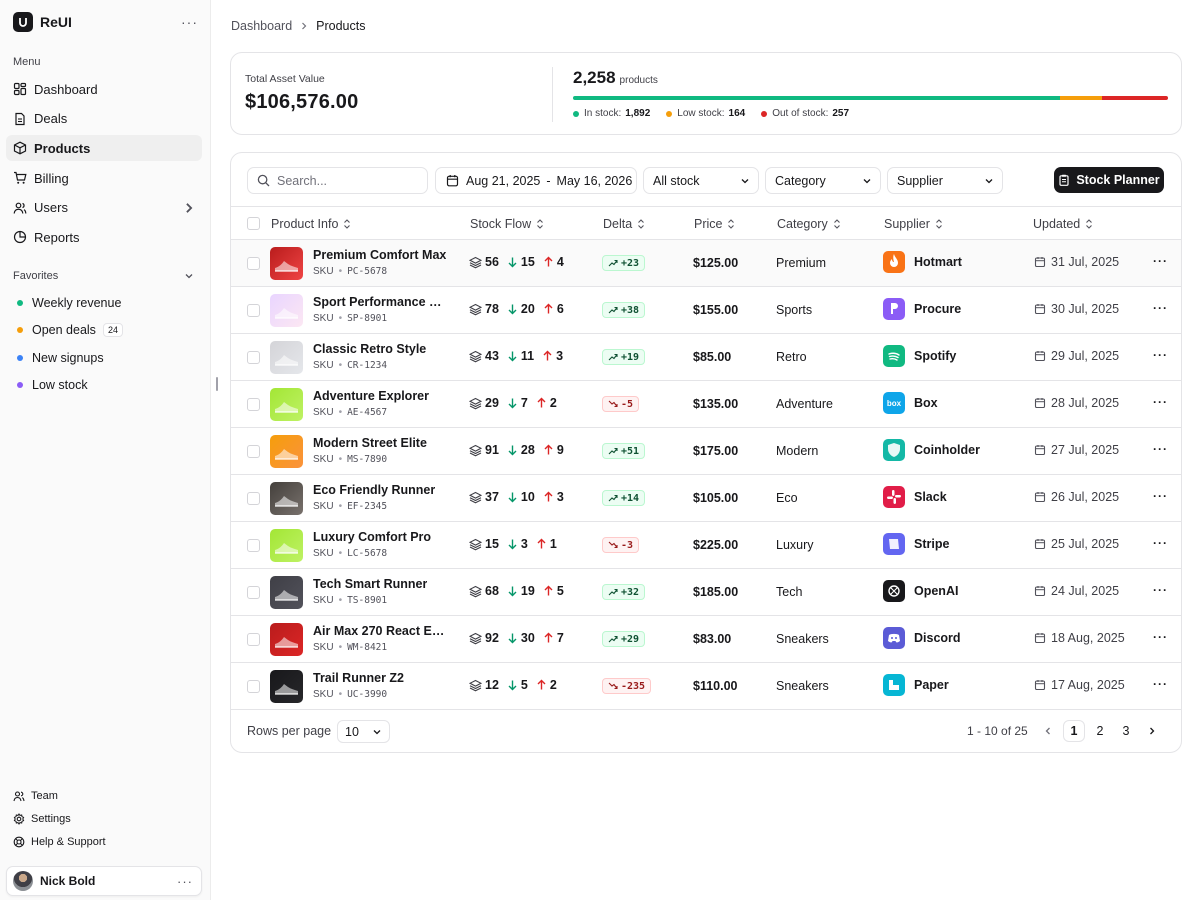  What do you see at coordinates (475, 450) in the screenshot?
I see `layers-icon` at bounding box center [475, 450].